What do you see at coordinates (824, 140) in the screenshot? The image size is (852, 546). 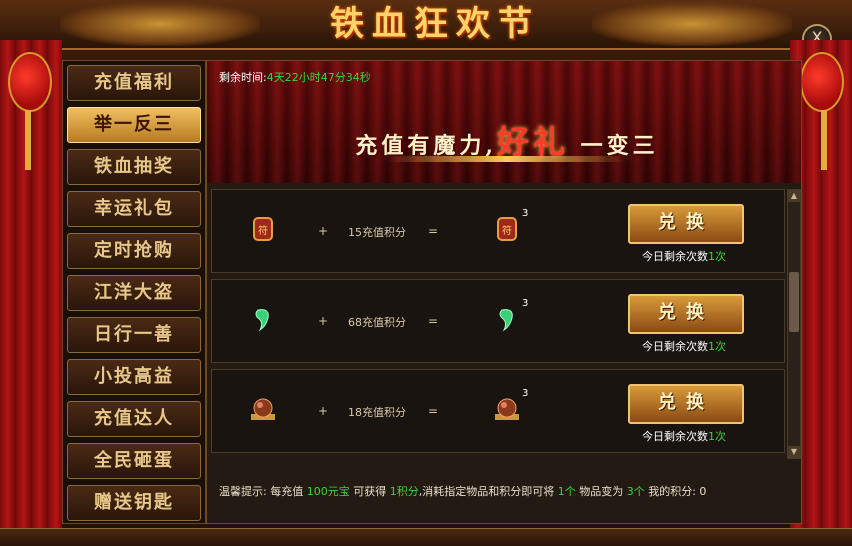 I see `tassel-right` at bounding box center [824, 140].